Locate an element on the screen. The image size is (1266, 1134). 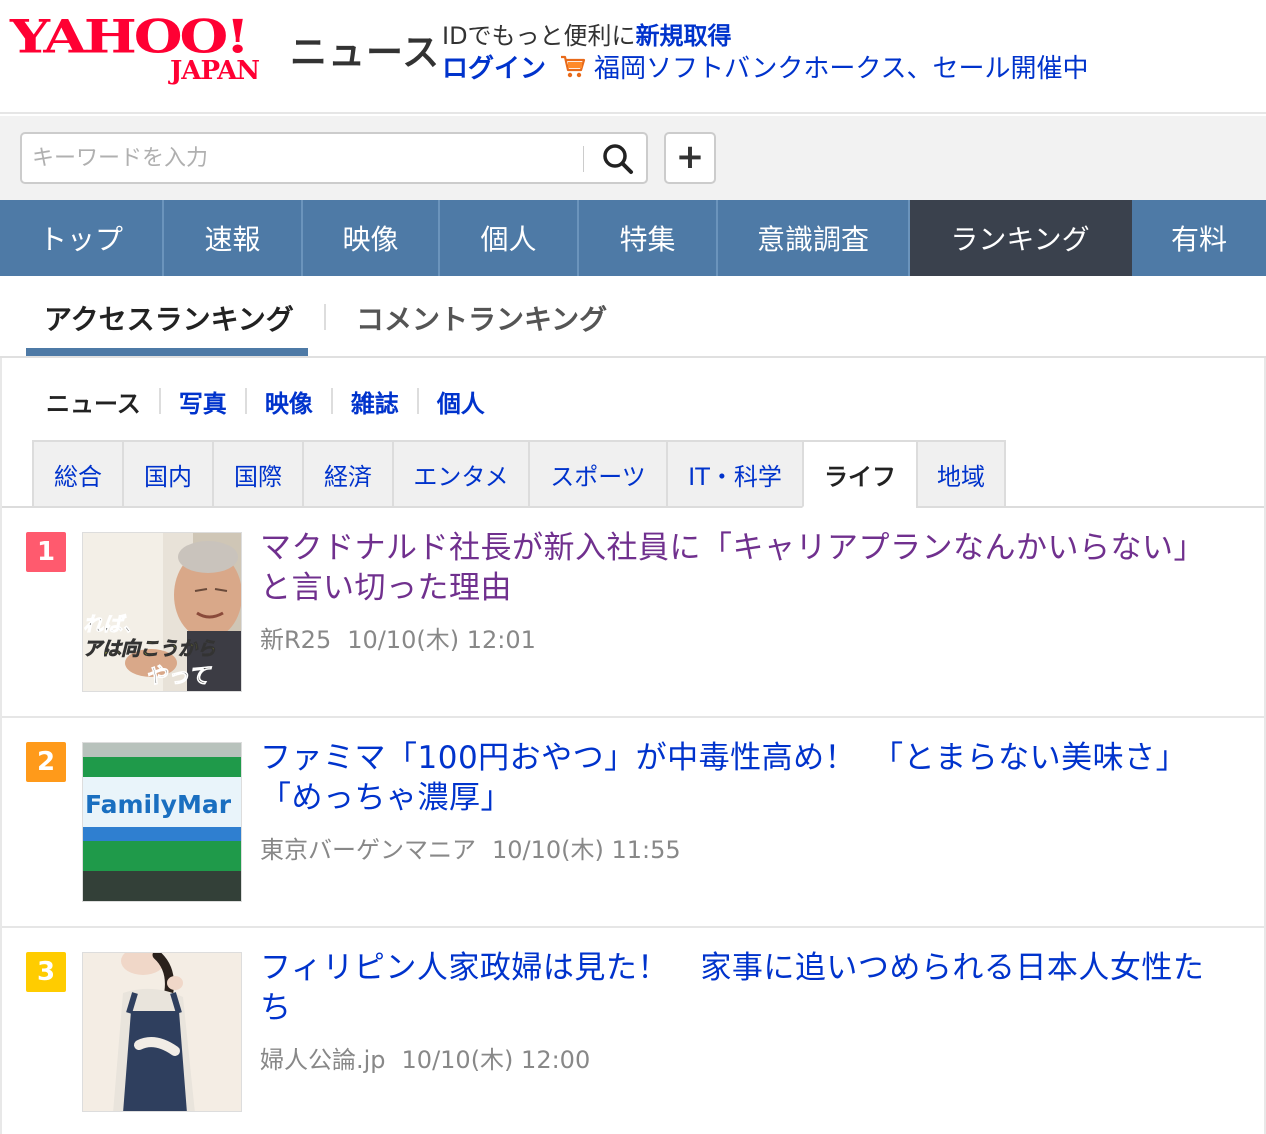
search-area: + is located at coordinates (633, 158).